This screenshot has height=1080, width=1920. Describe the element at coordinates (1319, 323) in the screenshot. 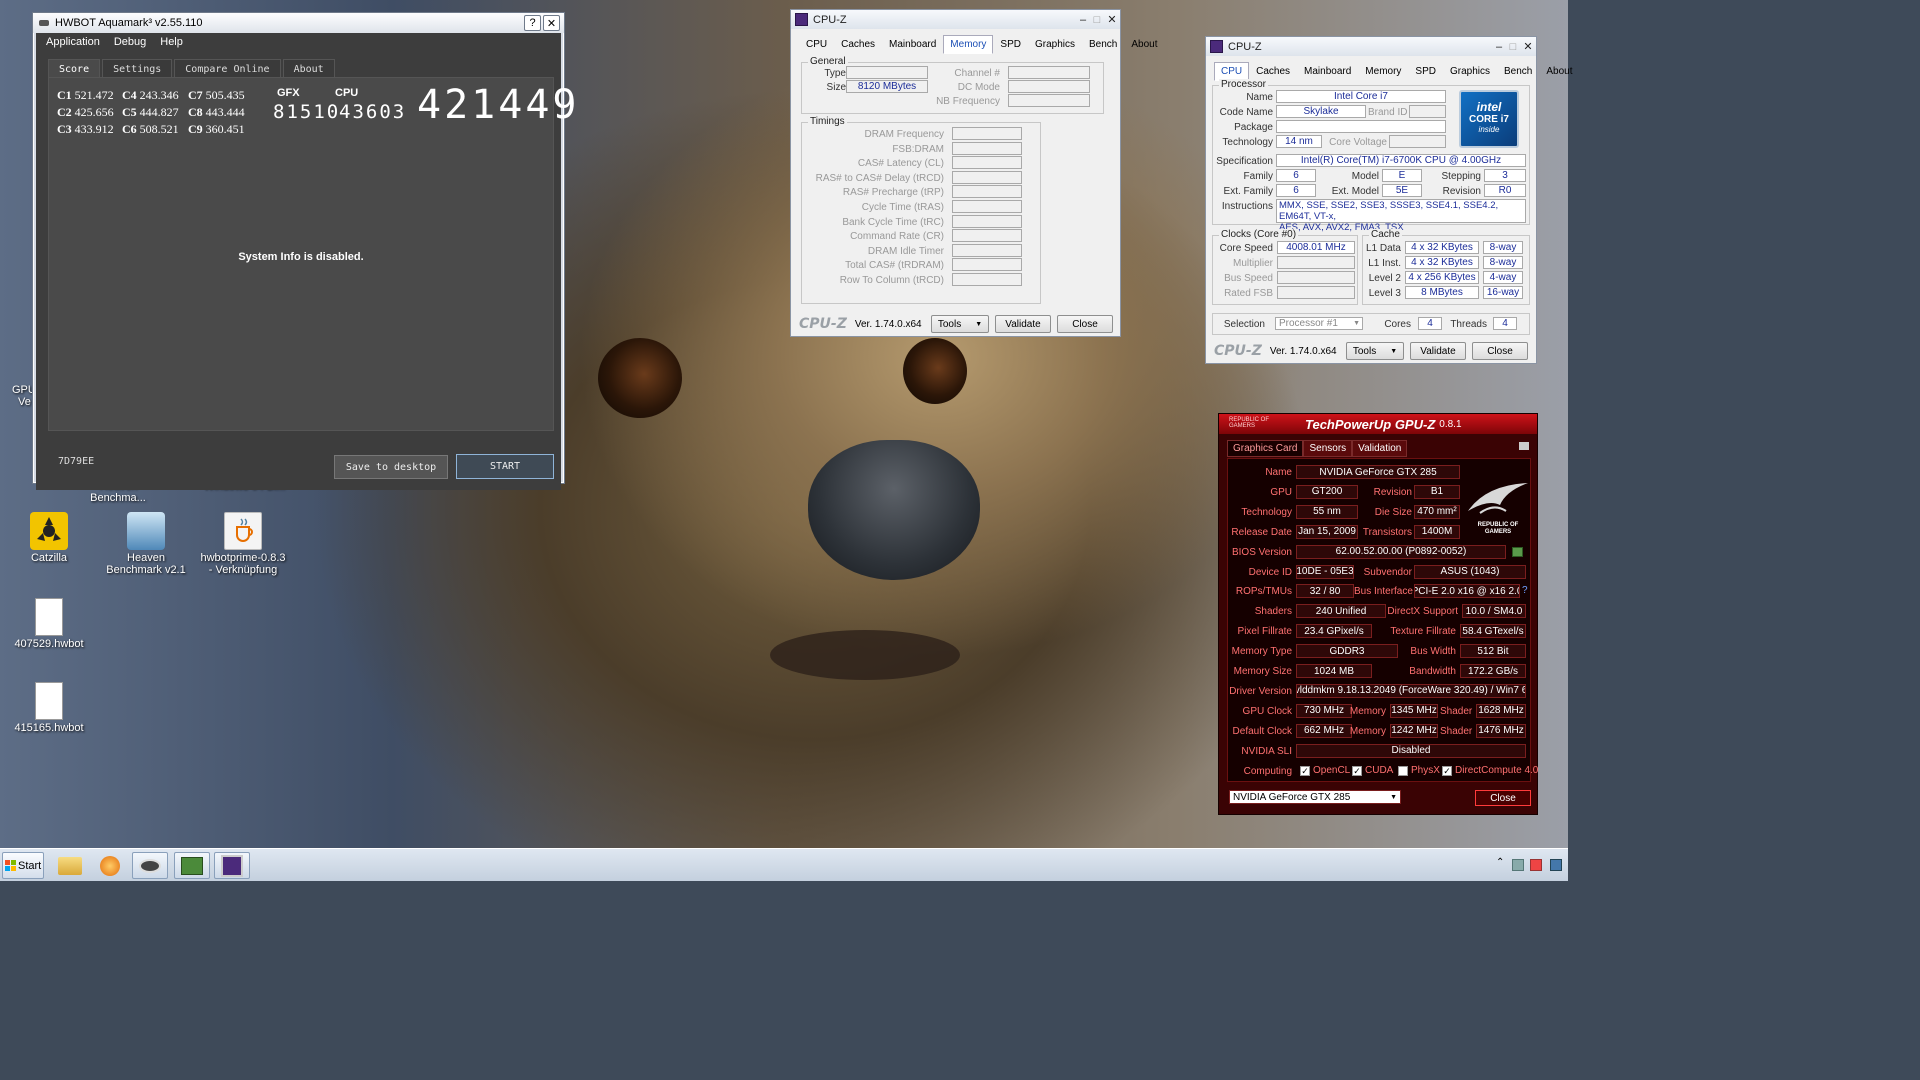

I see `processor-select: Processor #1 ▼` at that location.